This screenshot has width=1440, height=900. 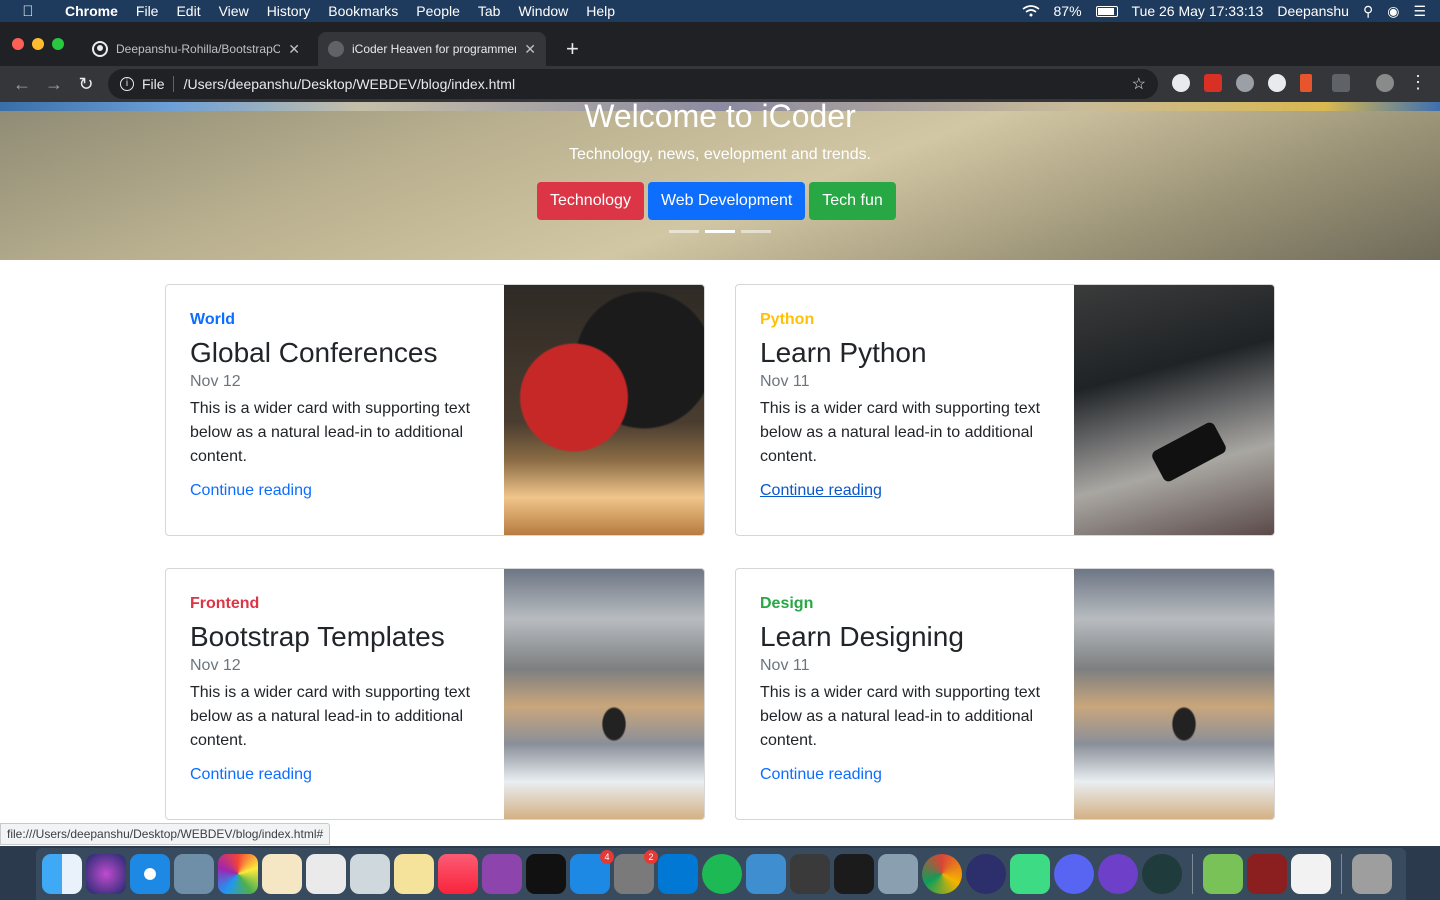 What do you see at coordinates (1181, 83) in the screenshot?
I see `github-extension-icon` at bounding box center [1181, 83].